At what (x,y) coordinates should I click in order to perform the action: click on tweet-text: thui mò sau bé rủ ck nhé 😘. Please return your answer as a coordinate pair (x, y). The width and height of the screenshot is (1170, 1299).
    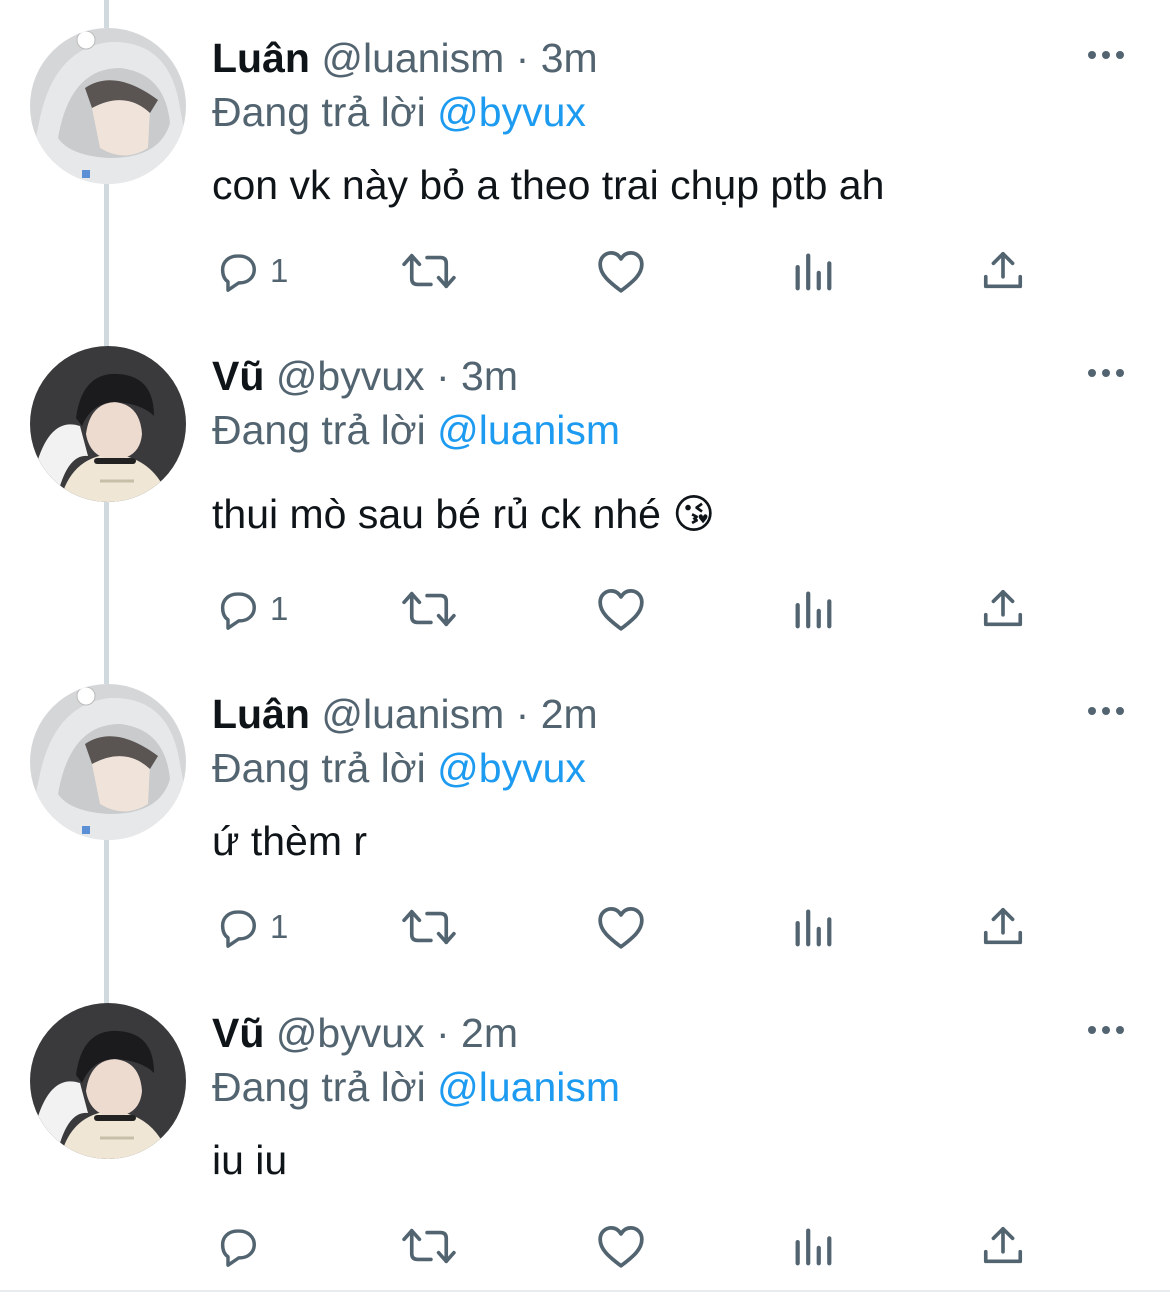
    Looking at the image, I should click on (463, 514).